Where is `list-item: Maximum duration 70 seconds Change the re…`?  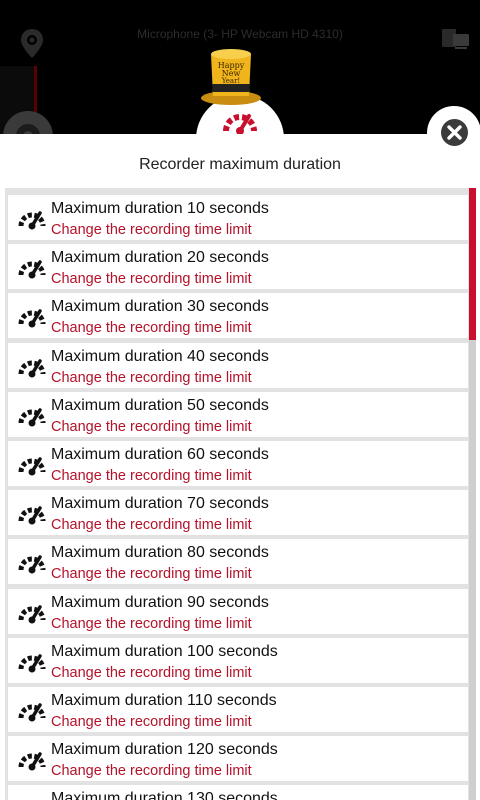 list-item: Maximum duration 70 seconds Change the re… is located at coordinates (238, 513).